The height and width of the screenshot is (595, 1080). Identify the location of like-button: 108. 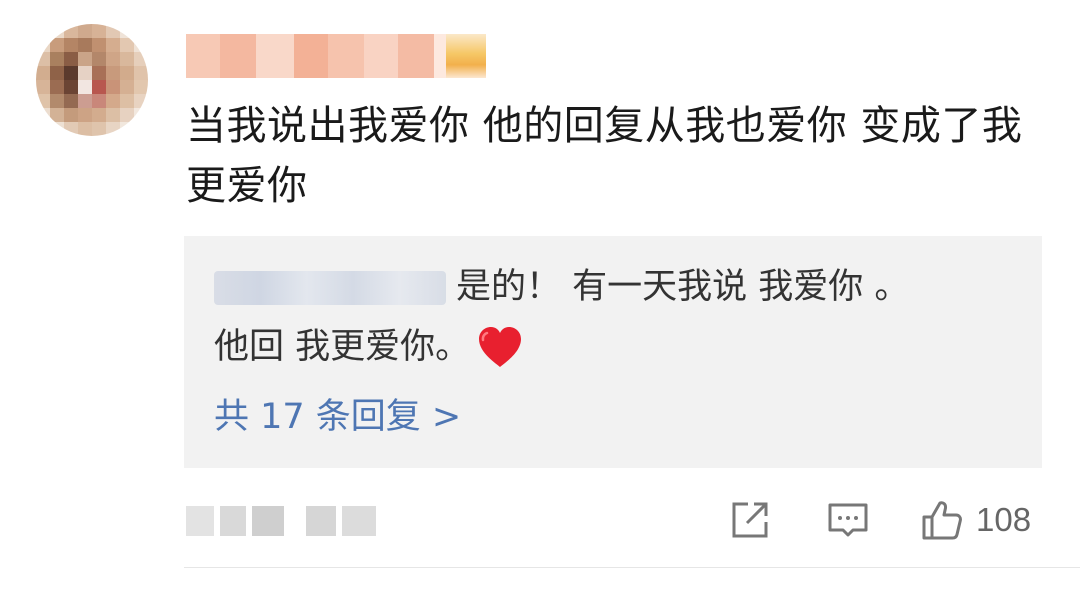
(975, 520).